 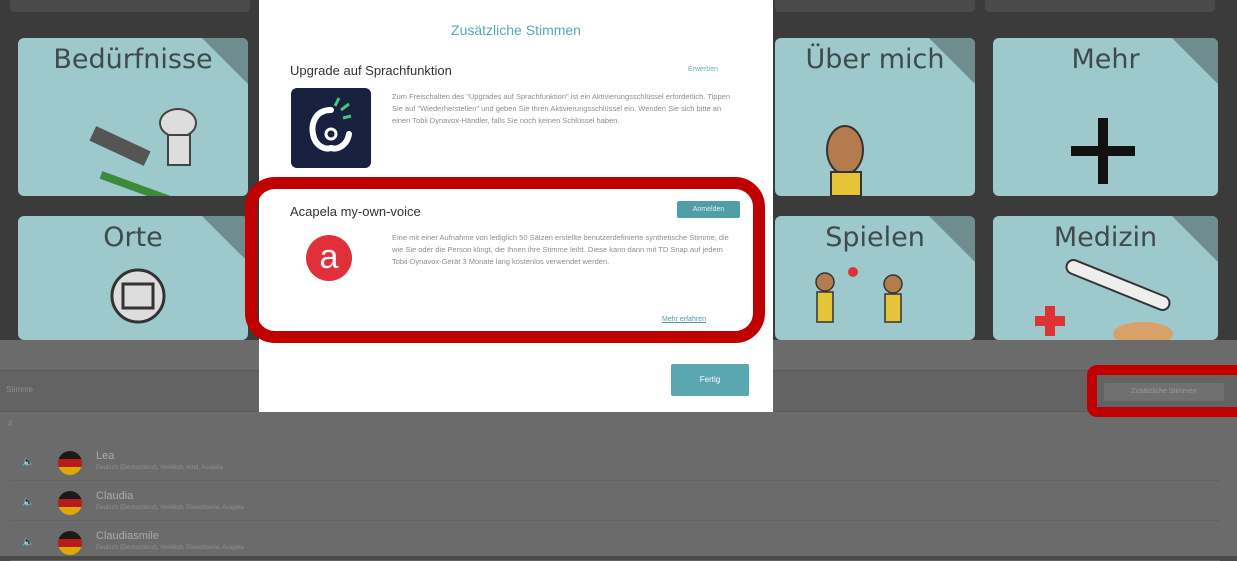 What do you see at coordinates (875, 117) in the screenshot?
I see `tile-ueber-mich: Über mich` at bounding box center [875, 117].